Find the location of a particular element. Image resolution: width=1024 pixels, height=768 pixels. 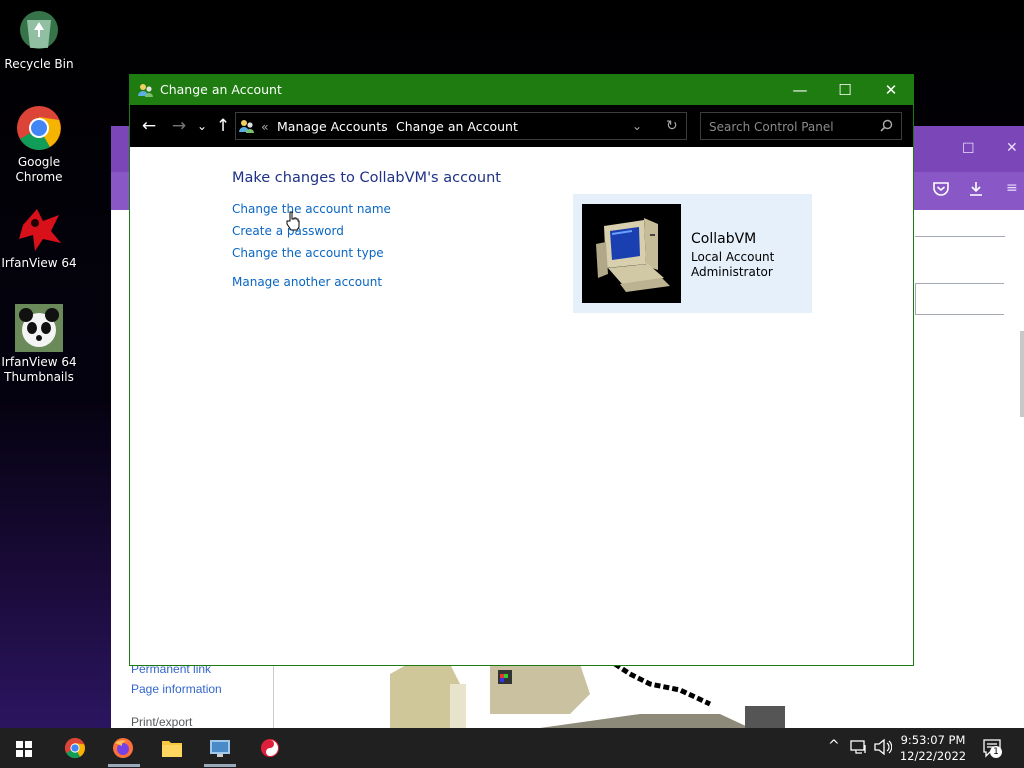

desktop-icon-label: IrfanView 64 is located at coordinates (39, 263).